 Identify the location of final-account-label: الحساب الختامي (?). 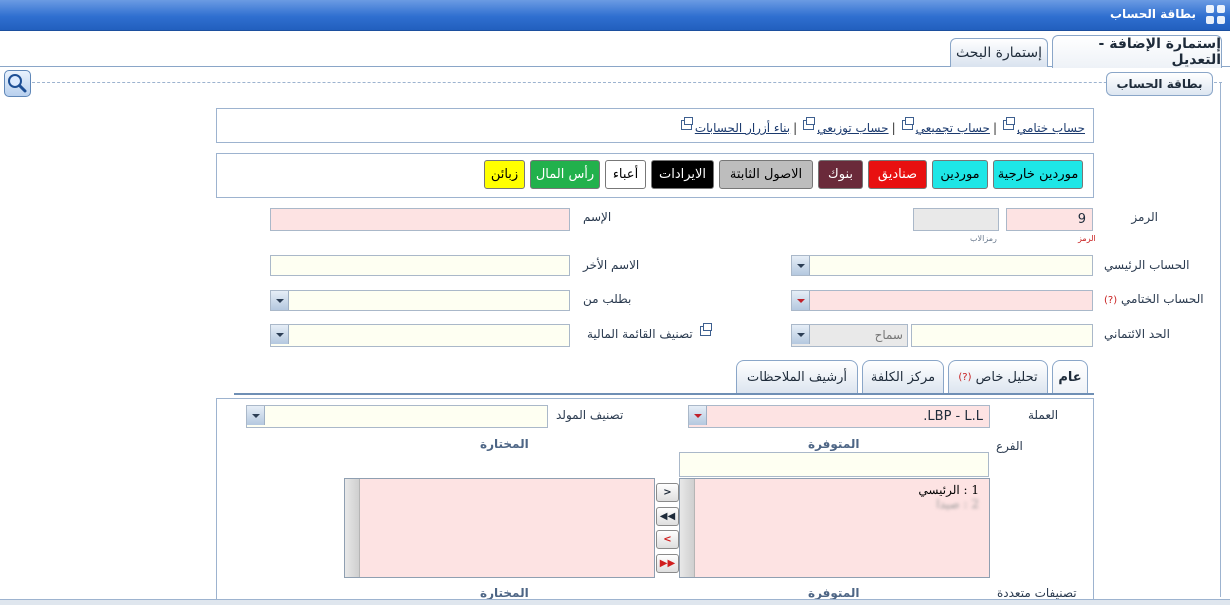
(1154, 299).